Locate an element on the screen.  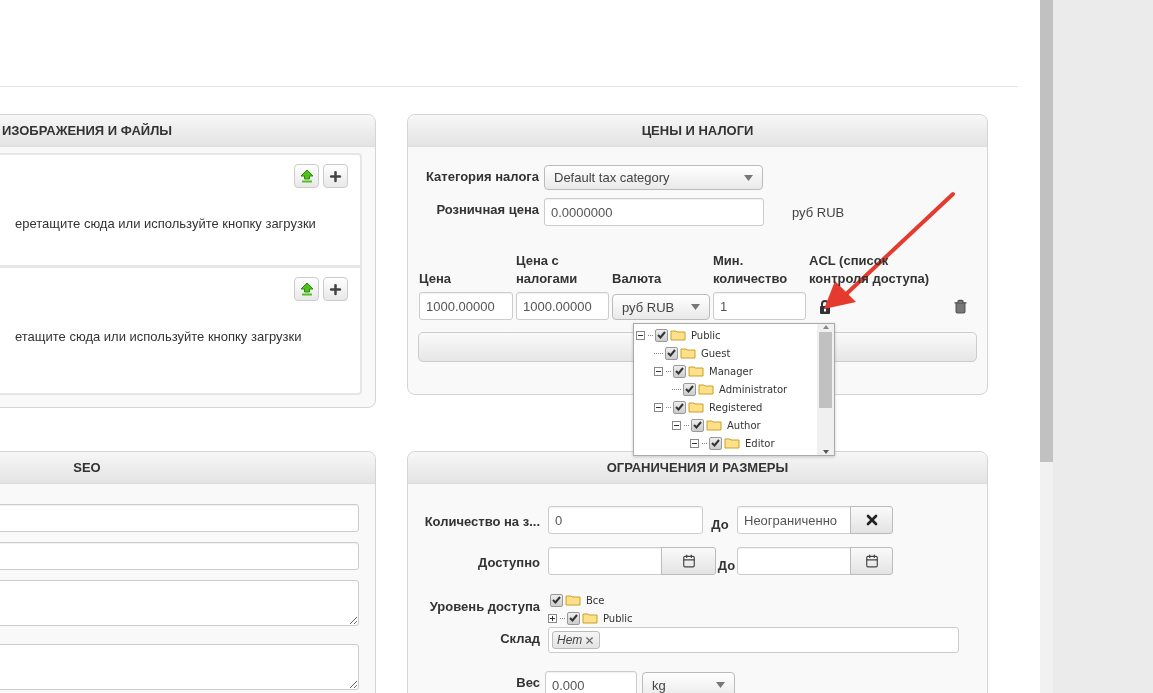
trash-icon is located at coordinates (960, 306).